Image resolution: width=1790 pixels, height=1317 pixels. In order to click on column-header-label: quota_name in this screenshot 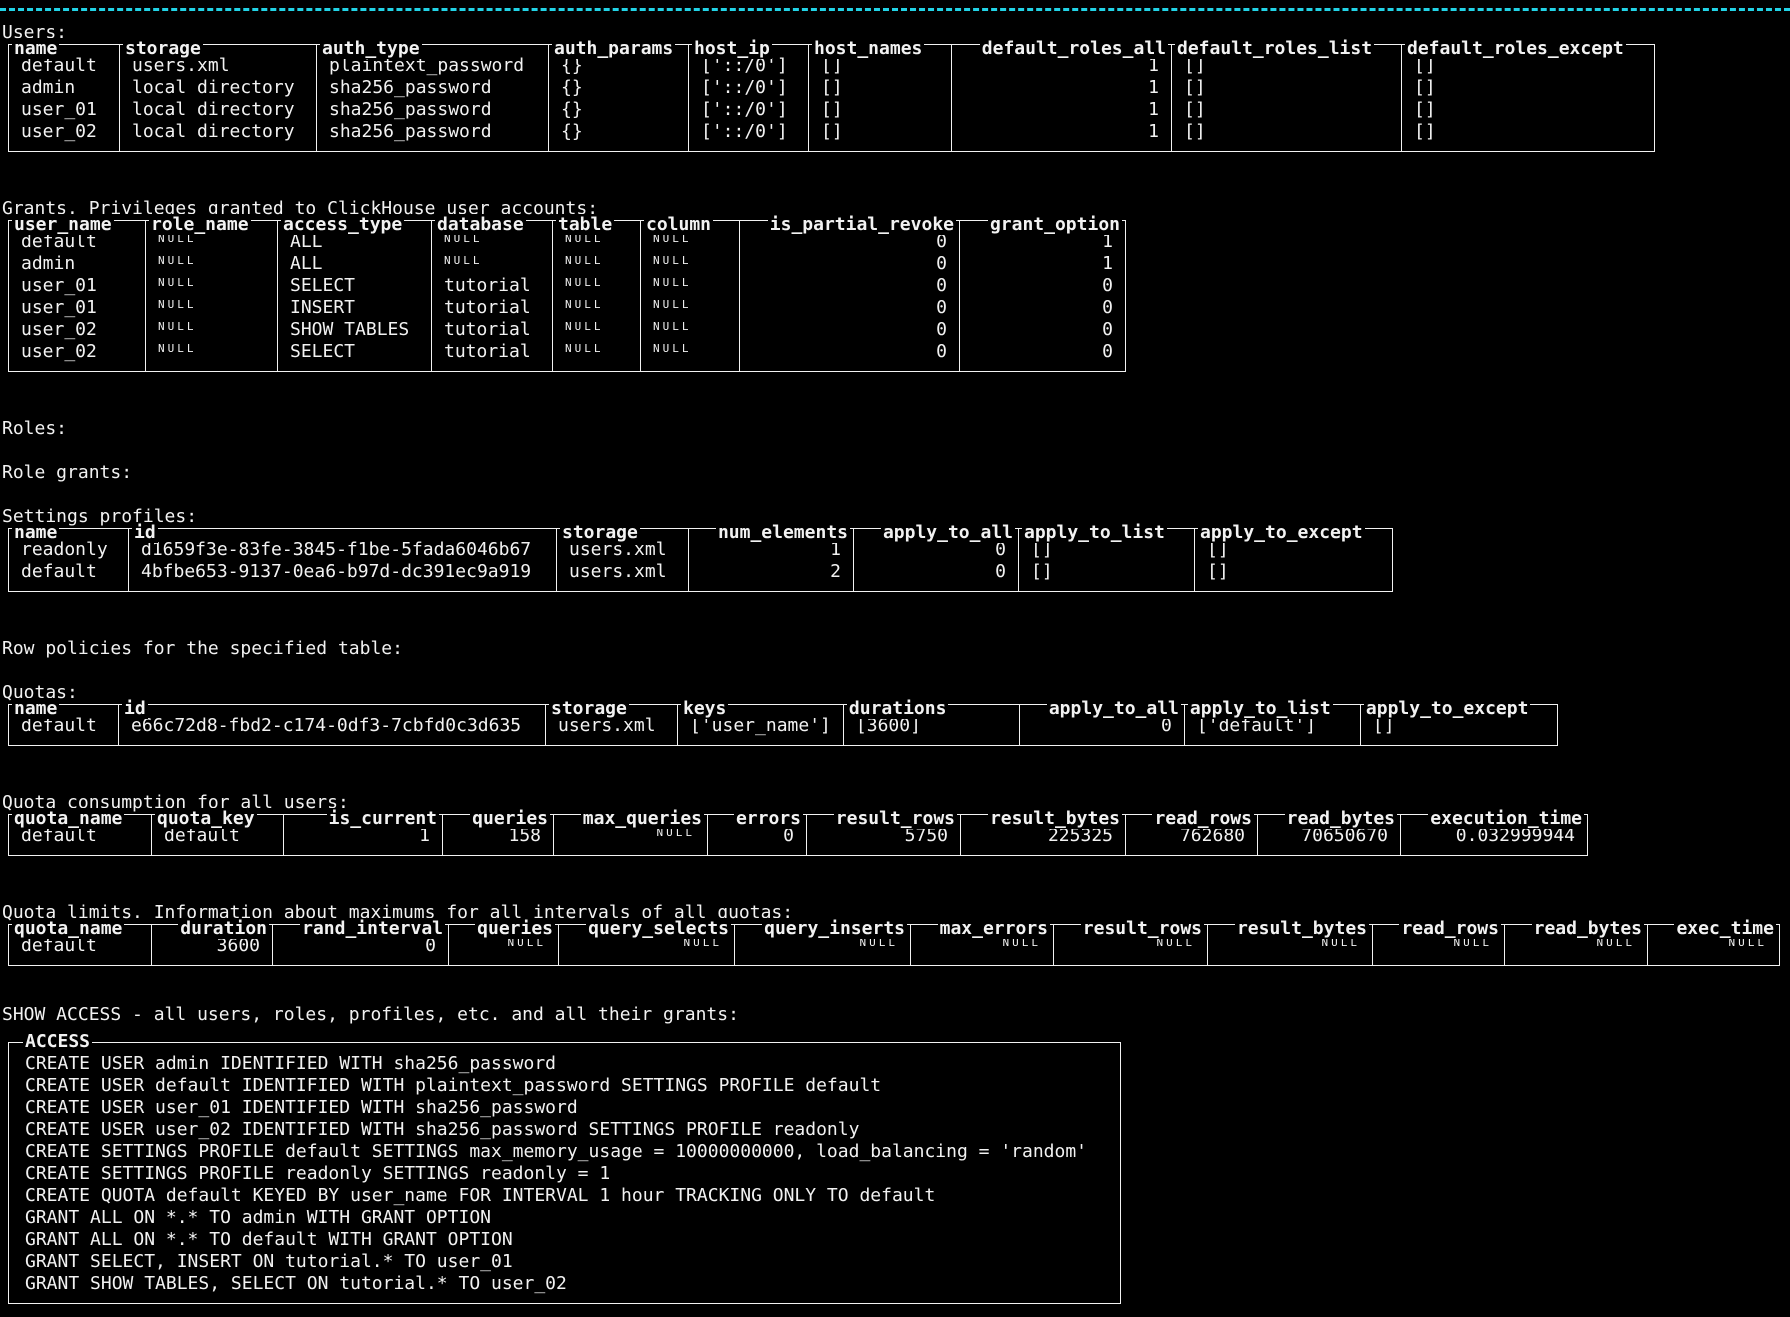, I will do `click(68, 928)`.